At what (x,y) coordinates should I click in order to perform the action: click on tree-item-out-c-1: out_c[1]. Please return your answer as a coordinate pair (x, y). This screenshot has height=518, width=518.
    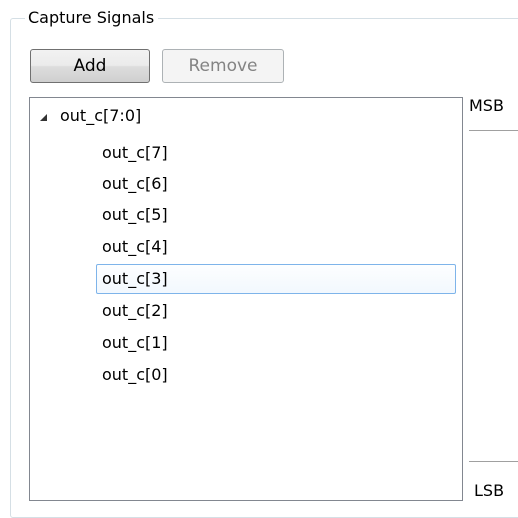
    Looking at the image, I should click on (276, 343).